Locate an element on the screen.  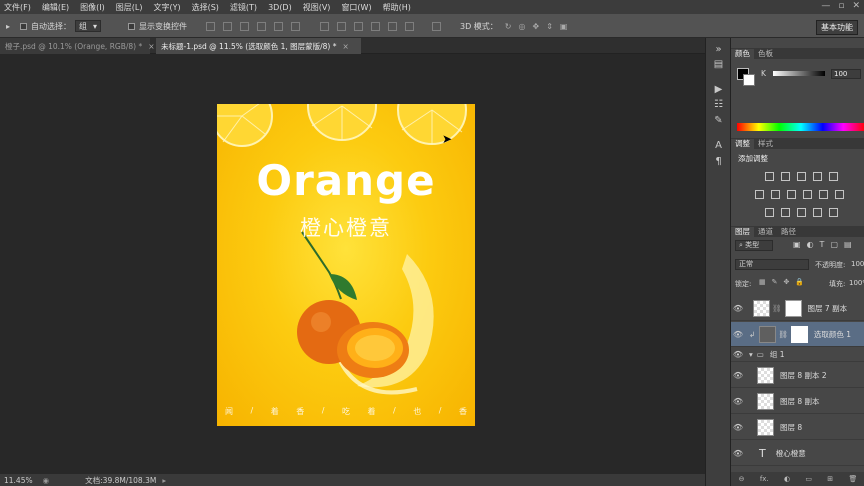
distribute-hcenter-icon is located at coordinates (392, 26).